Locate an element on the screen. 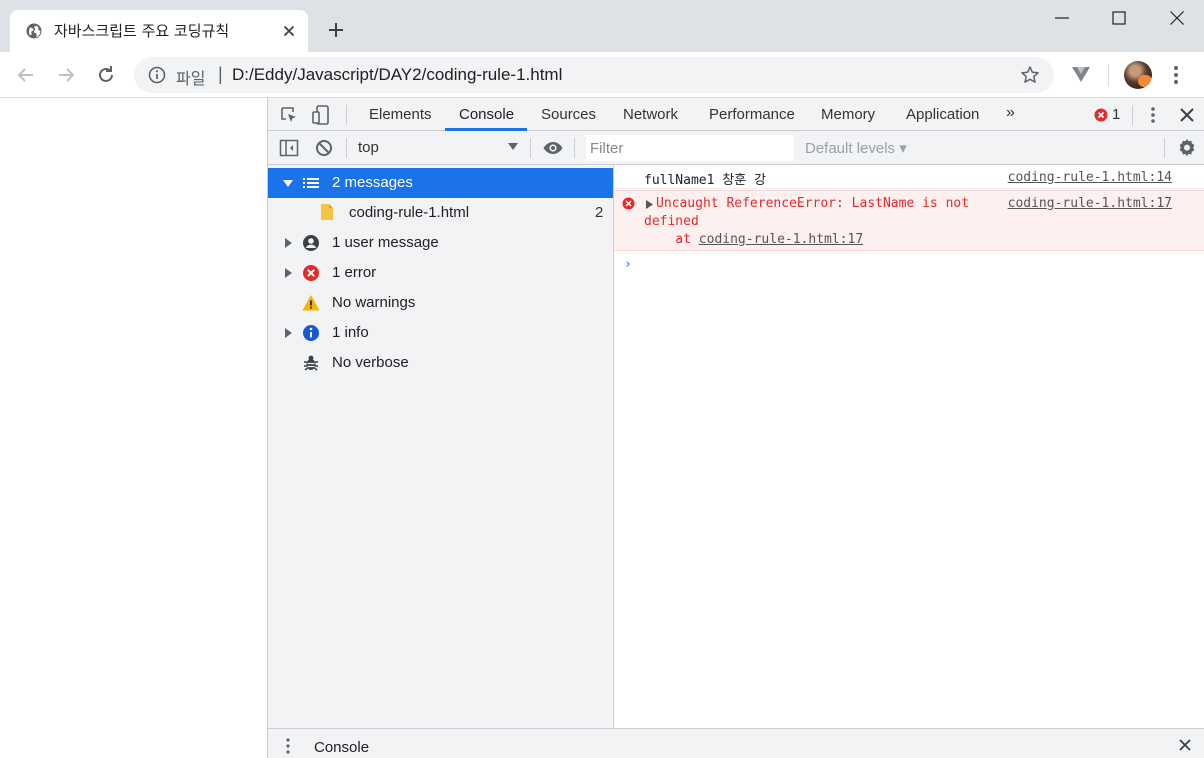 The height and width of the screenshot is (758, 1204). file-icon is located at coordinates (327, 212).